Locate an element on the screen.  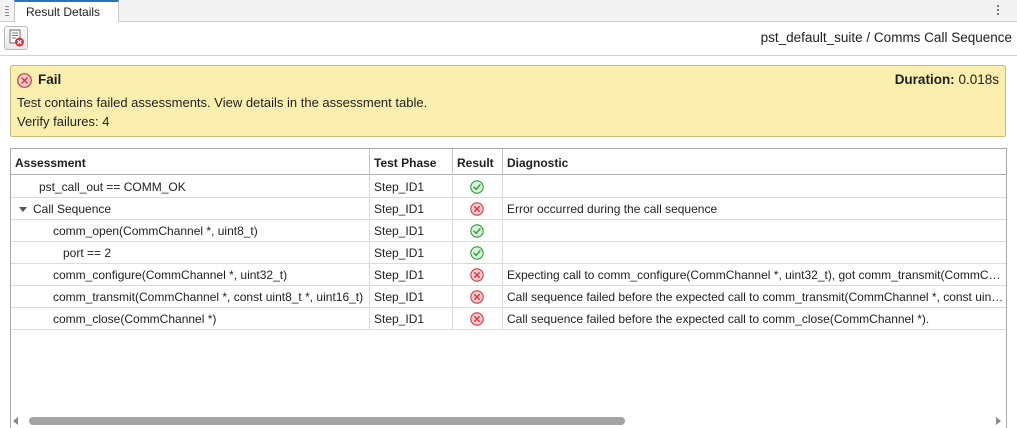
diagnostic-cell: Error occurred during the call sequence is located at coordinates (612, 209).